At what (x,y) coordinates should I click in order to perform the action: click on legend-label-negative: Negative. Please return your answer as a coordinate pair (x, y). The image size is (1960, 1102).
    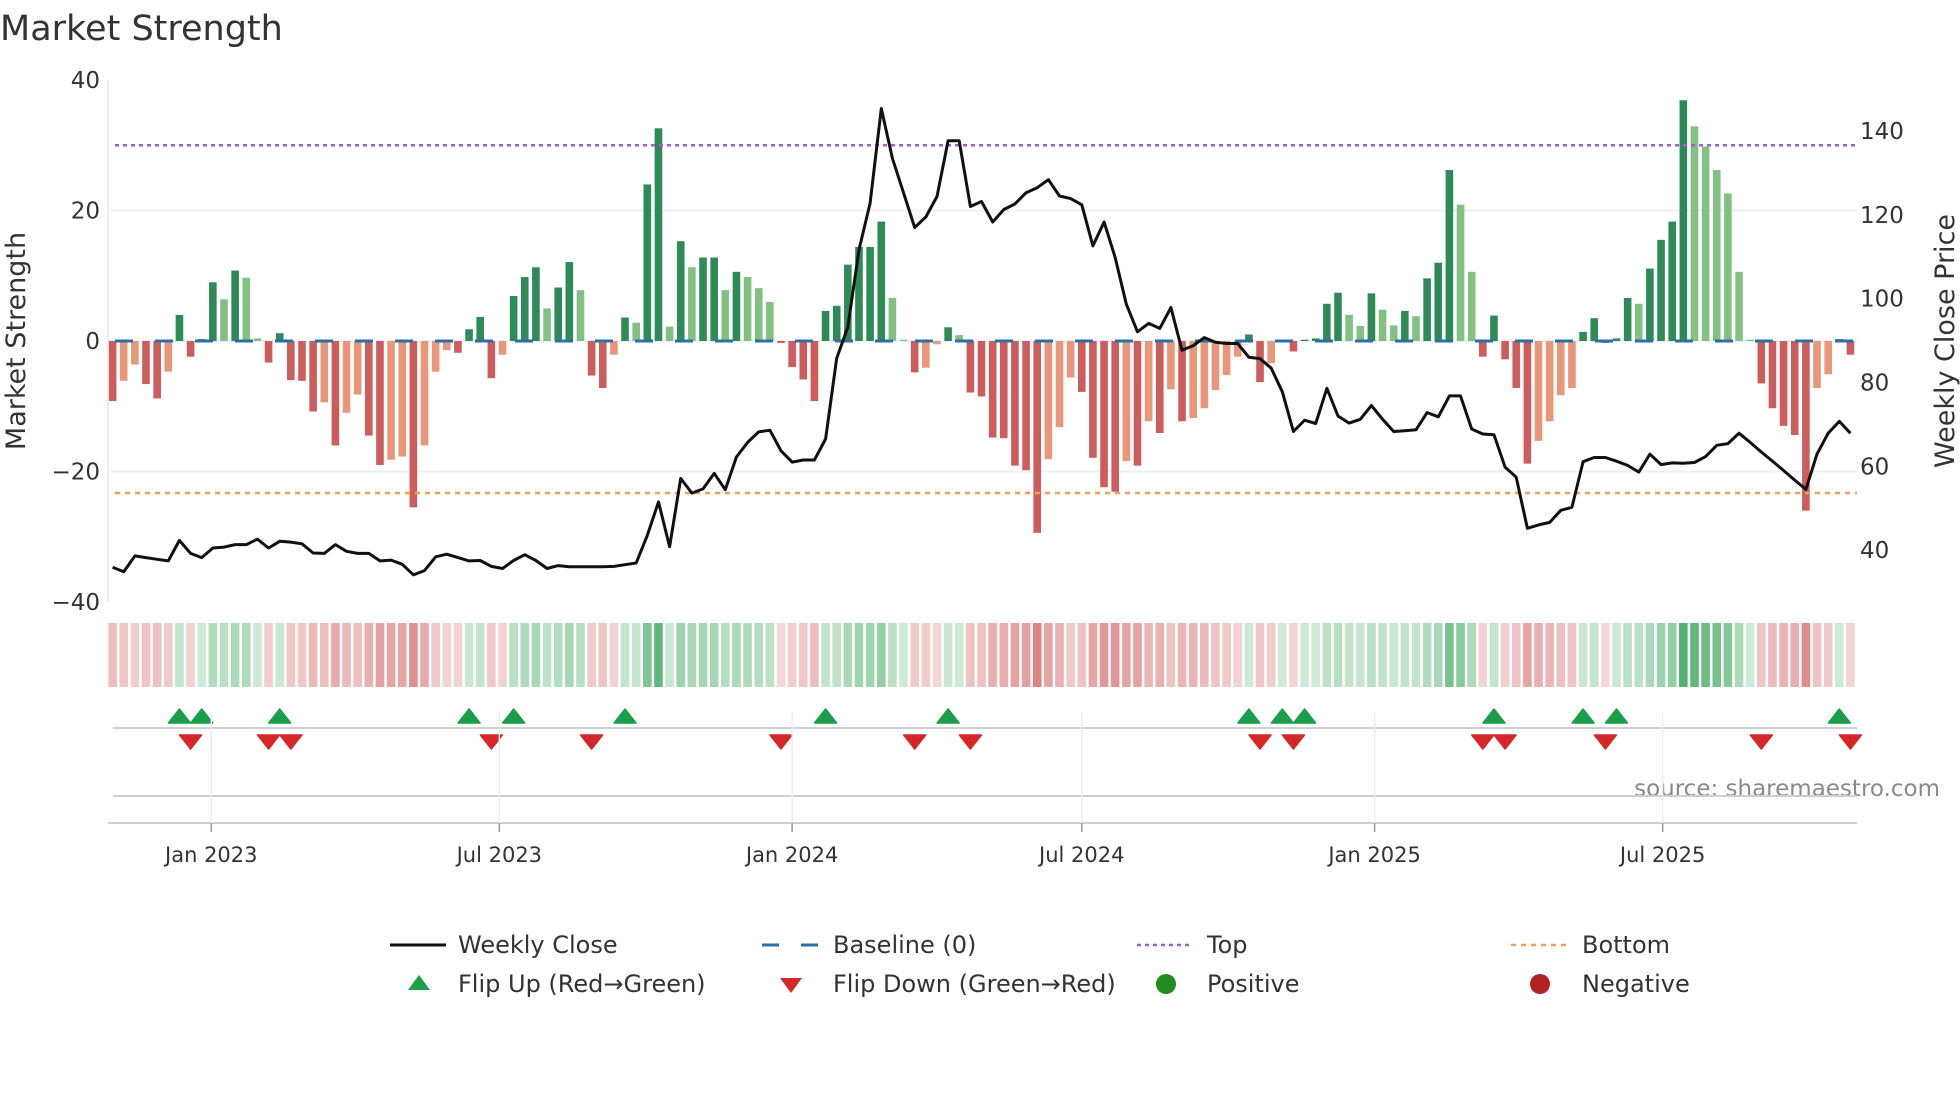
    Looking at the image, I should click on (1636, 984).